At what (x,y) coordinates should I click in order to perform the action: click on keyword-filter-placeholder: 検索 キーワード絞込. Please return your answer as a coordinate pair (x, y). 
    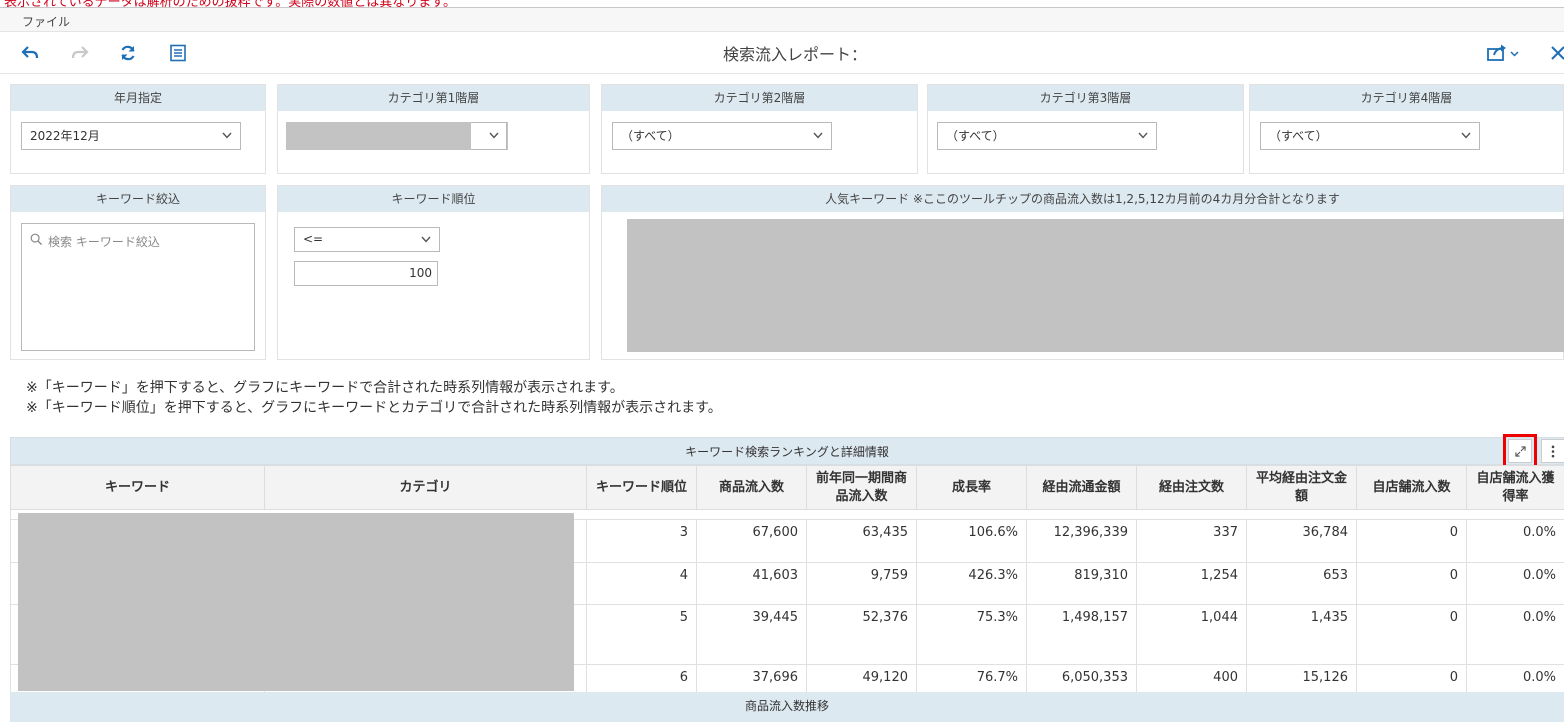
    Looking at the image, I should click on (104, 242).